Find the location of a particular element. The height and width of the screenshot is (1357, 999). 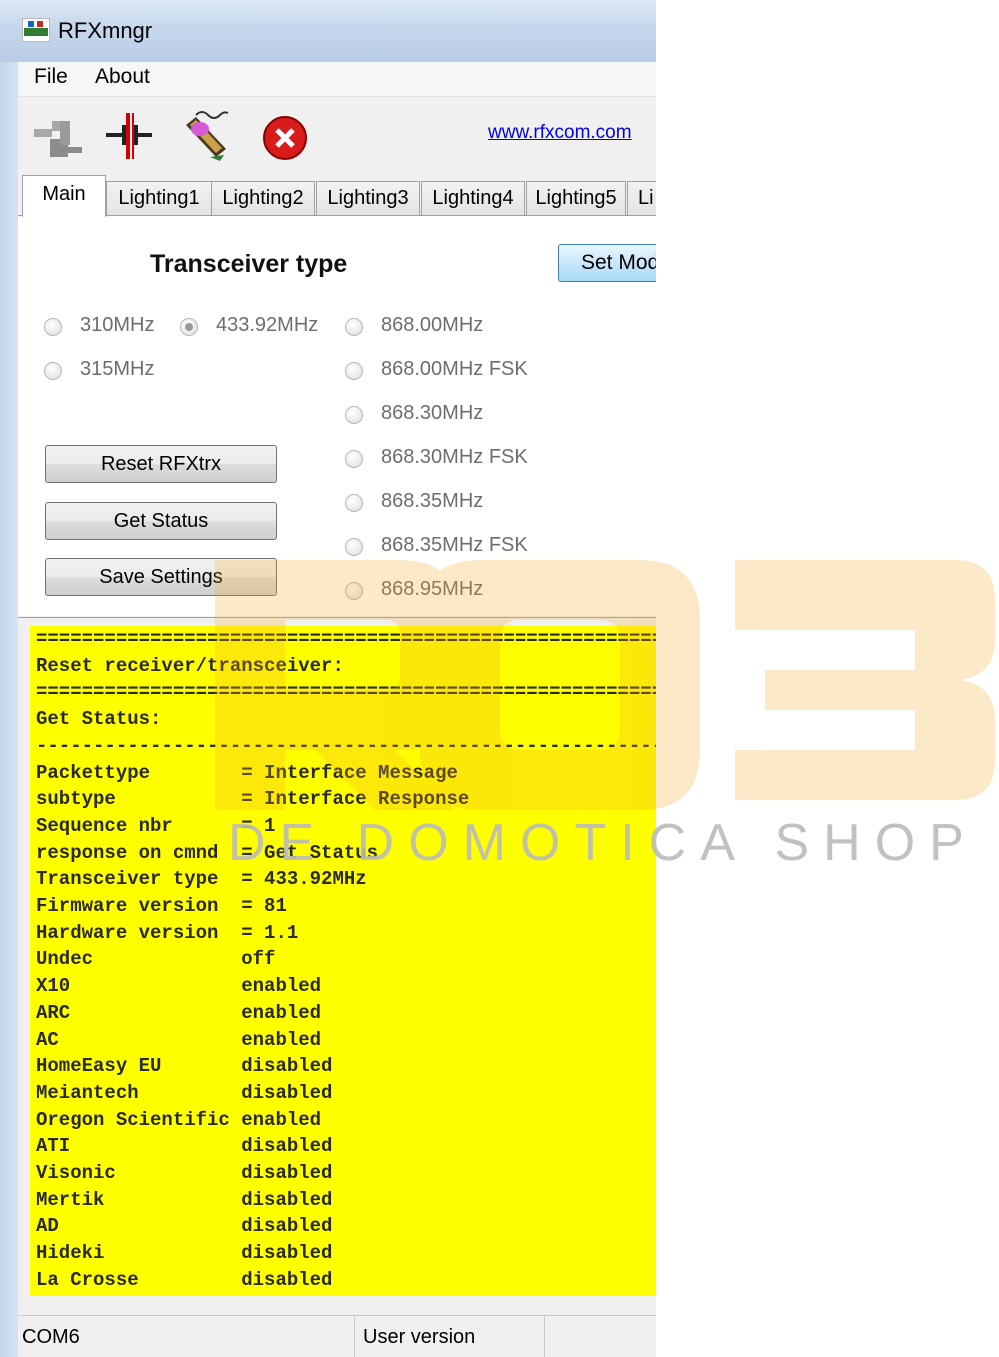

transmitter-icon is located at coordinates (207, 136).